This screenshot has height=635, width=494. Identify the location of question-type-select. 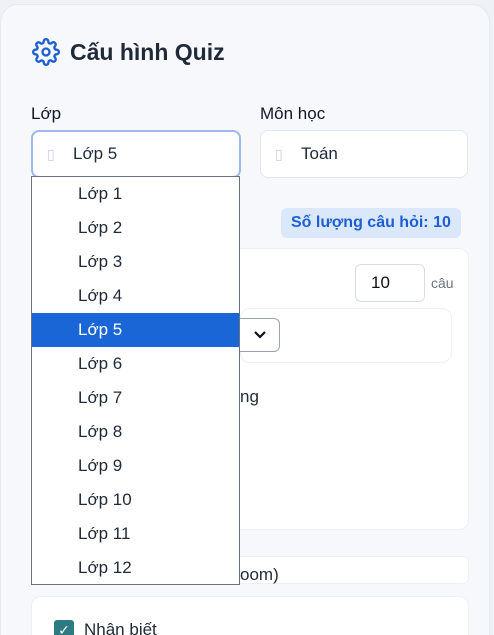
(260, 335).